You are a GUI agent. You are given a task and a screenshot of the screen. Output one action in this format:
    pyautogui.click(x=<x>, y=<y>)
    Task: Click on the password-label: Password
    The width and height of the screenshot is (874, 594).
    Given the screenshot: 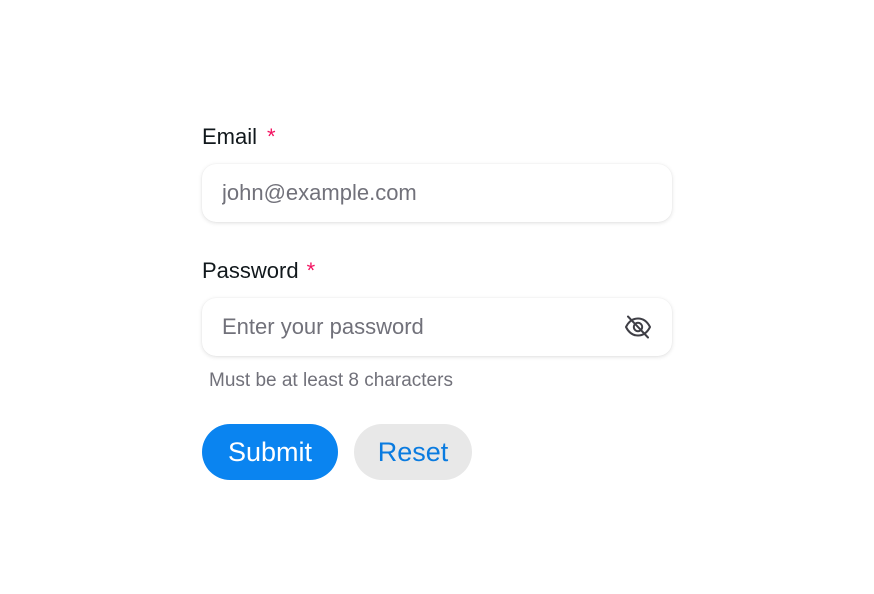 What is the action you would take?
    pyautogui.click(x=250, y=270)
    